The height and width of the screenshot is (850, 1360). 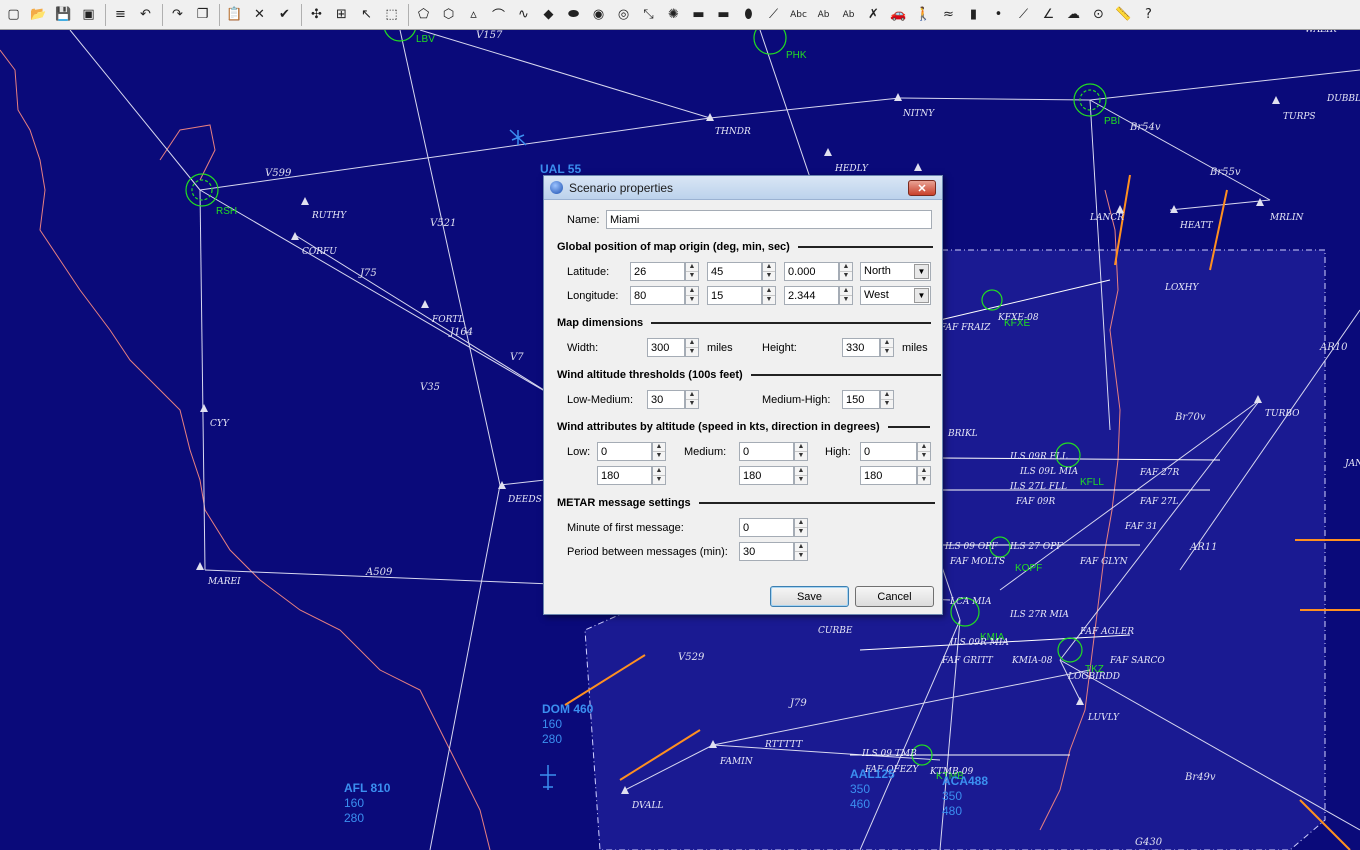 What do you see at coordinates (623, 15) in the screenshot?
I see `target-icon: ◎` at bounding box center [623, 15].